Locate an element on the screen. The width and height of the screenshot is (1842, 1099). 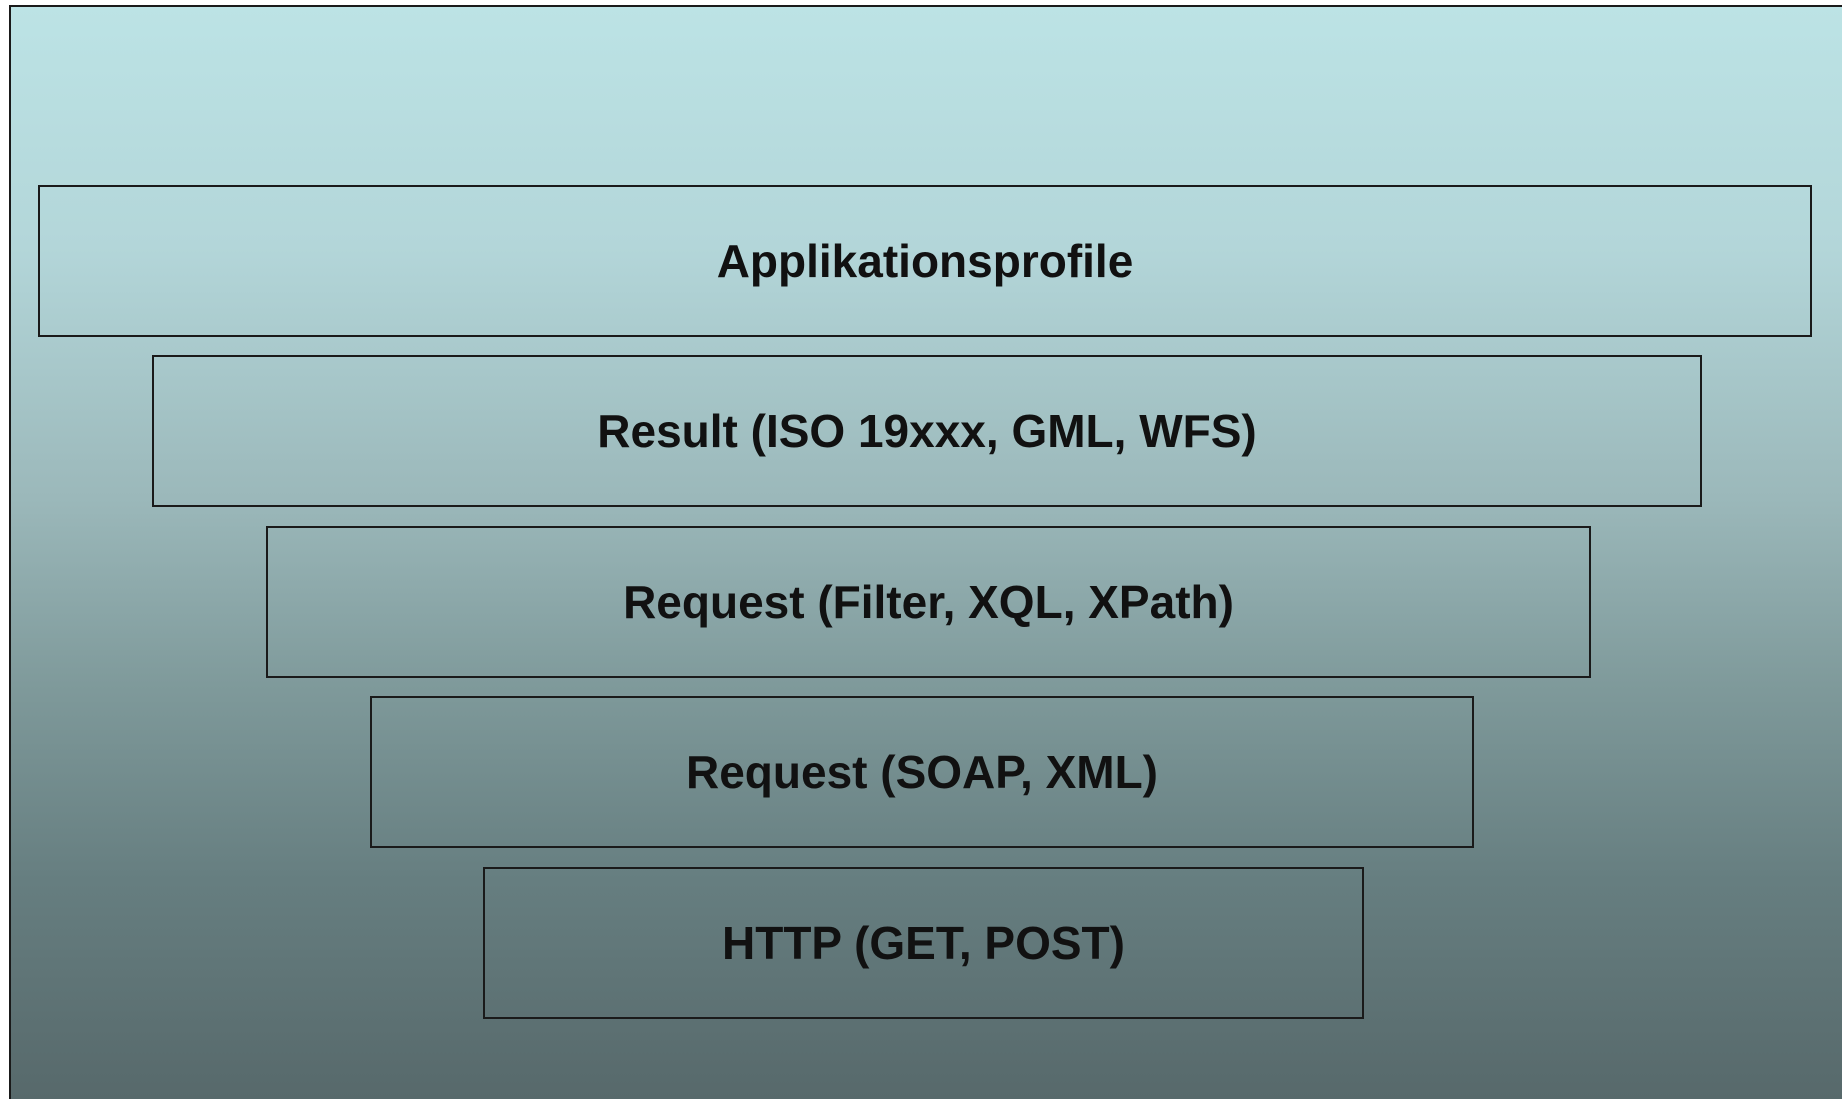
layer-label: Applikationsprofile is located at coordinates (925, 261).